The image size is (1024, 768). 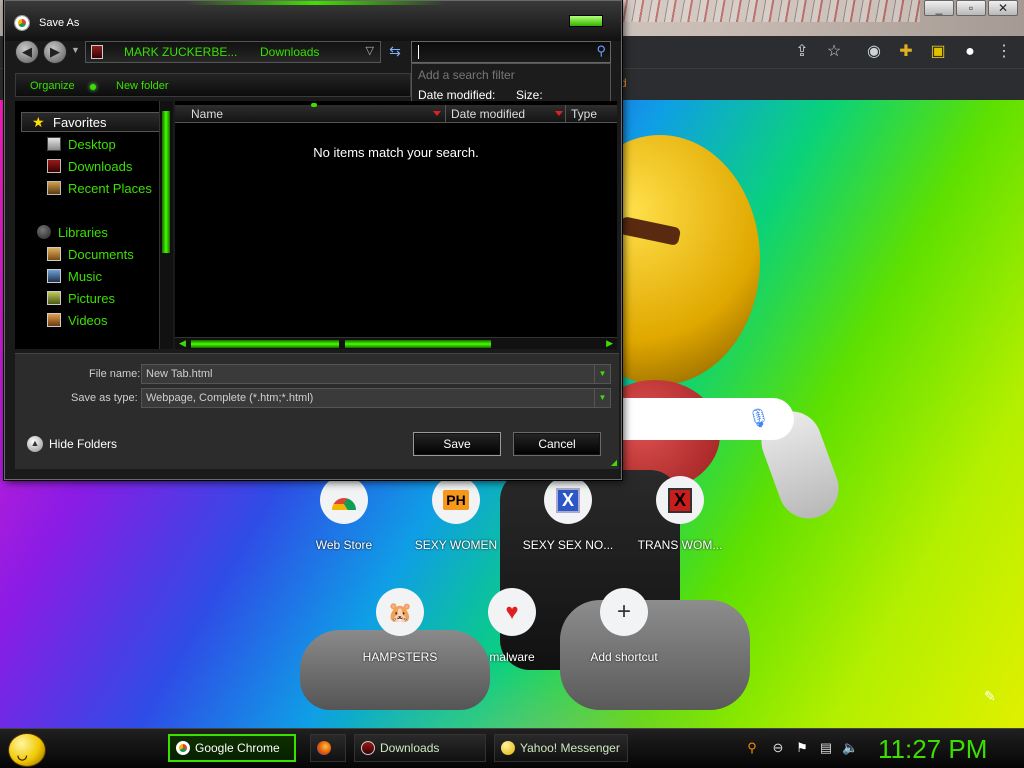 I want to click on shortcut-tile: Web Store, so click(x=344, y=514).